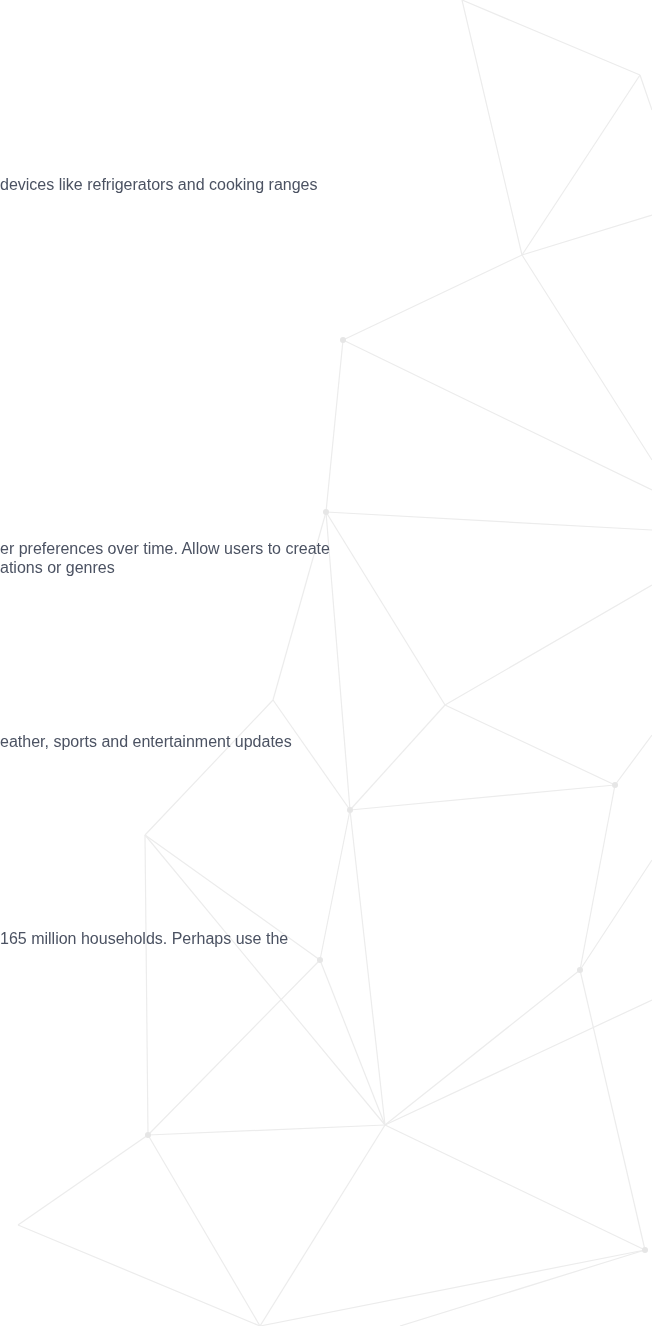  What do you see at coordinates (165, 558) in the screenshot?
I see `paragraph-text: er preferences over time. Allow users to create ations or genres` at bounding box center [165, 558].